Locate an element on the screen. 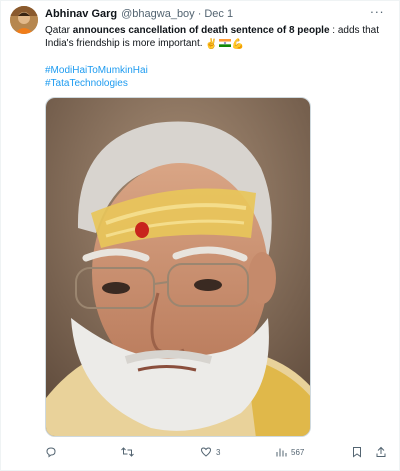  hashtag-list: #ModiHaiToMumkinHai #TataTechnologies is located at coordinates (218, 77).